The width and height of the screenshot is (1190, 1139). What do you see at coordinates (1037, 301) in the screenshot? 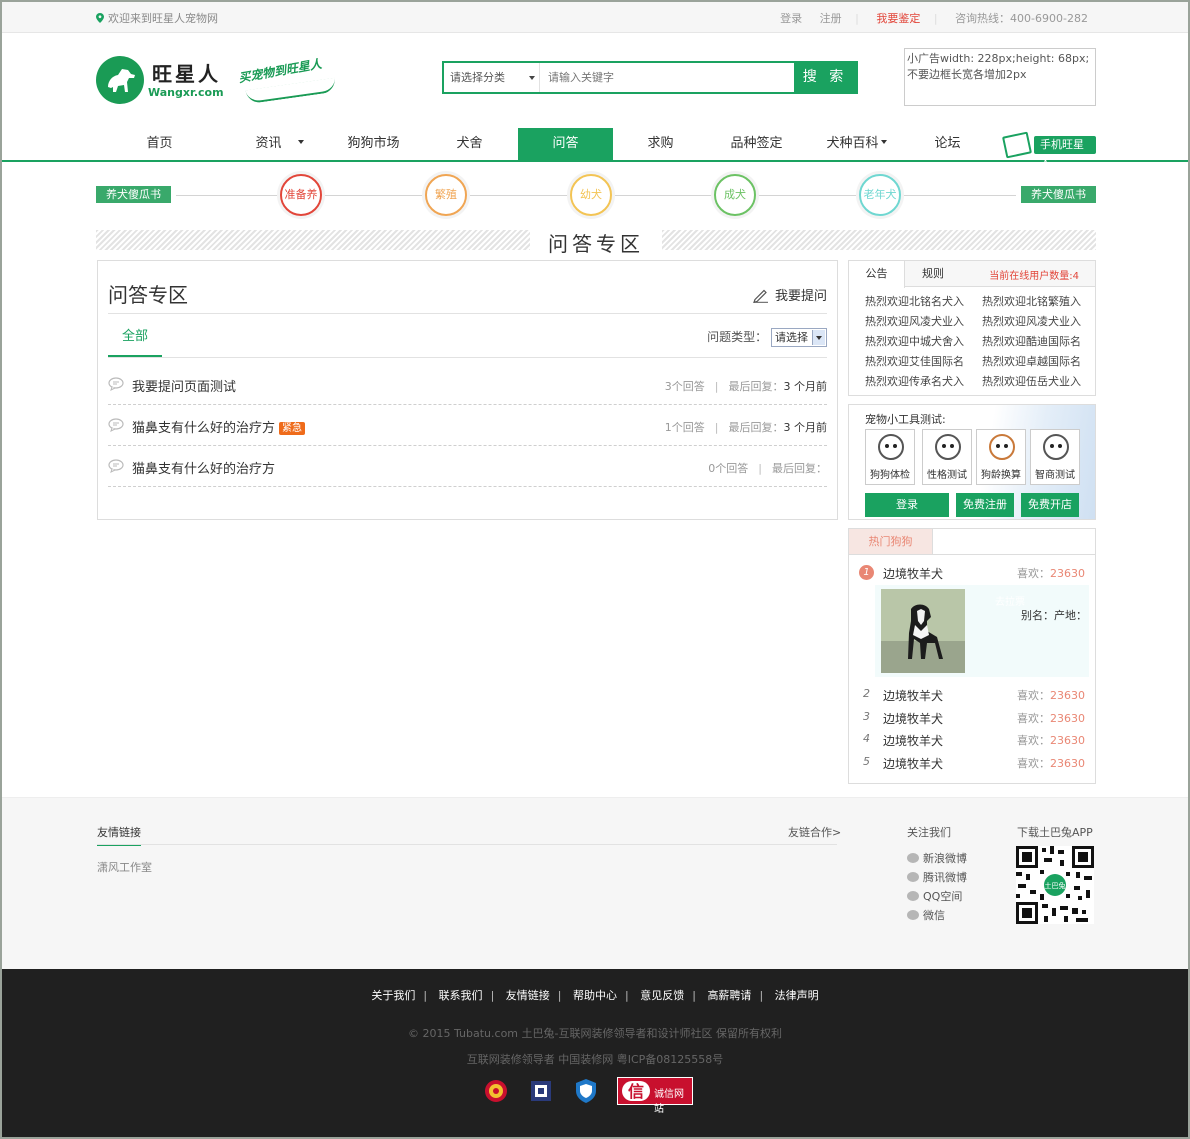
I see `notice-item: 热烈欢迎北铭繁殖入` at bounding box center [1037, 301].